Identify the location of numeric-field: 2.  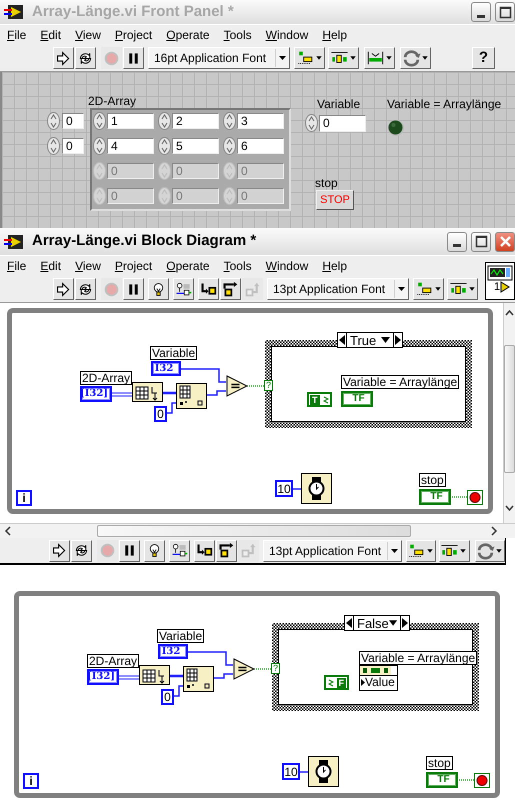
(195, 121).